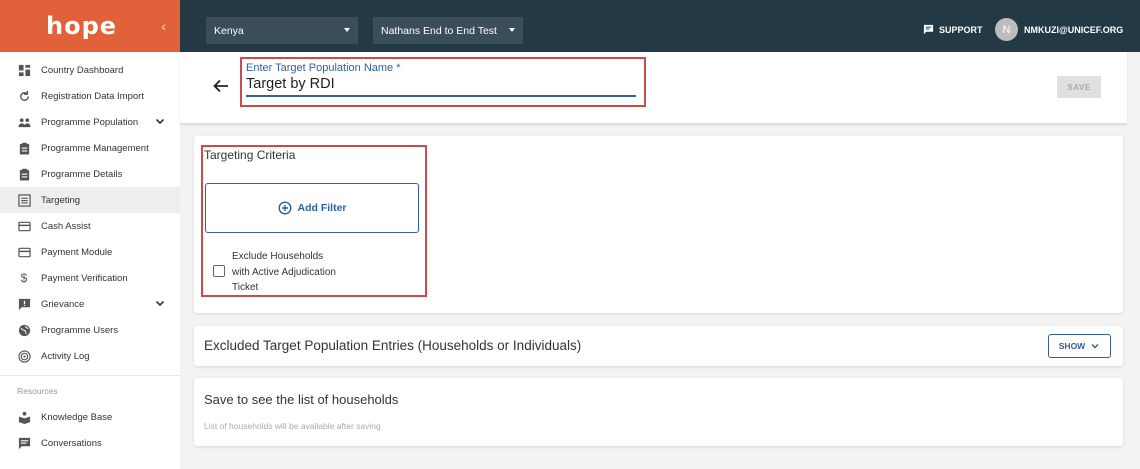 This screenshot has width=1140, height=469. I want to click on sidebar-item-label: Registration Data Import, so click(92, 96).